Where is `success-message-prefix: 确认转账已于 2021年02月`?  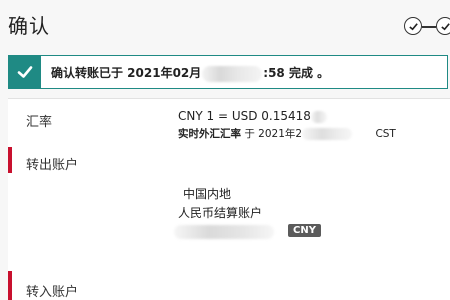 success-message-prefix: 确认转账已于 2021年02月 is located at coordinates (126, 73).